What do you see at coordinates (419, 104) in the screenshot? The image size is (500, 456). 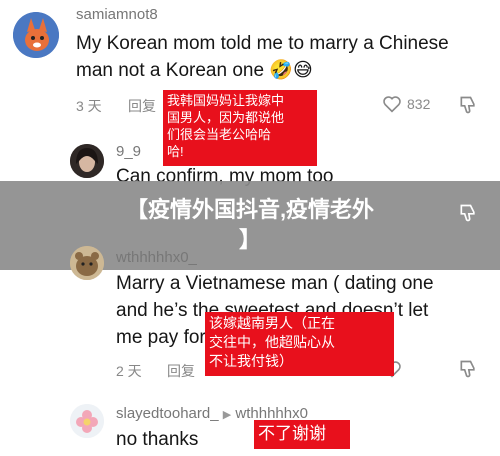 I see `like-count: 832` at bounding box center [419, 104].